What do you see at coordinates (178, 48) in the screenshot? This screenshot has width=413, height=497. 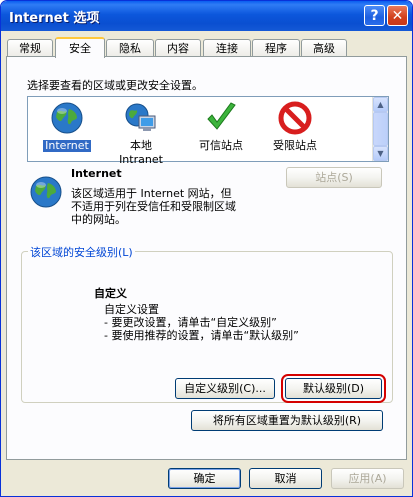 I see `tab-content: 内容` at bounding box center [178, 48].